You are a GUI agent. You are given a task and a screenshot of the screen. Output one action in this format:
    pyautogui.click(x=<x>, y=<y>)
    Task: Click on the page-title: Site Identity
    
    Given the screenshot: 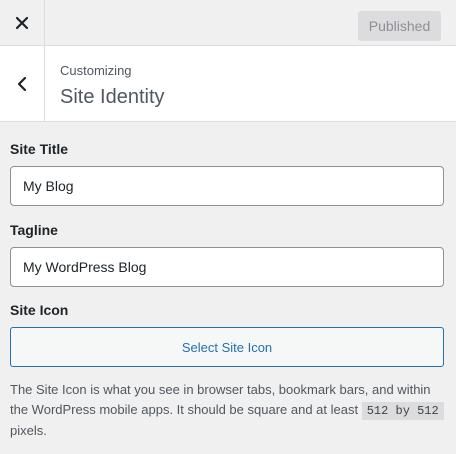 What is the action you would take?
    pyautogui.click(x=112, y=97)
    